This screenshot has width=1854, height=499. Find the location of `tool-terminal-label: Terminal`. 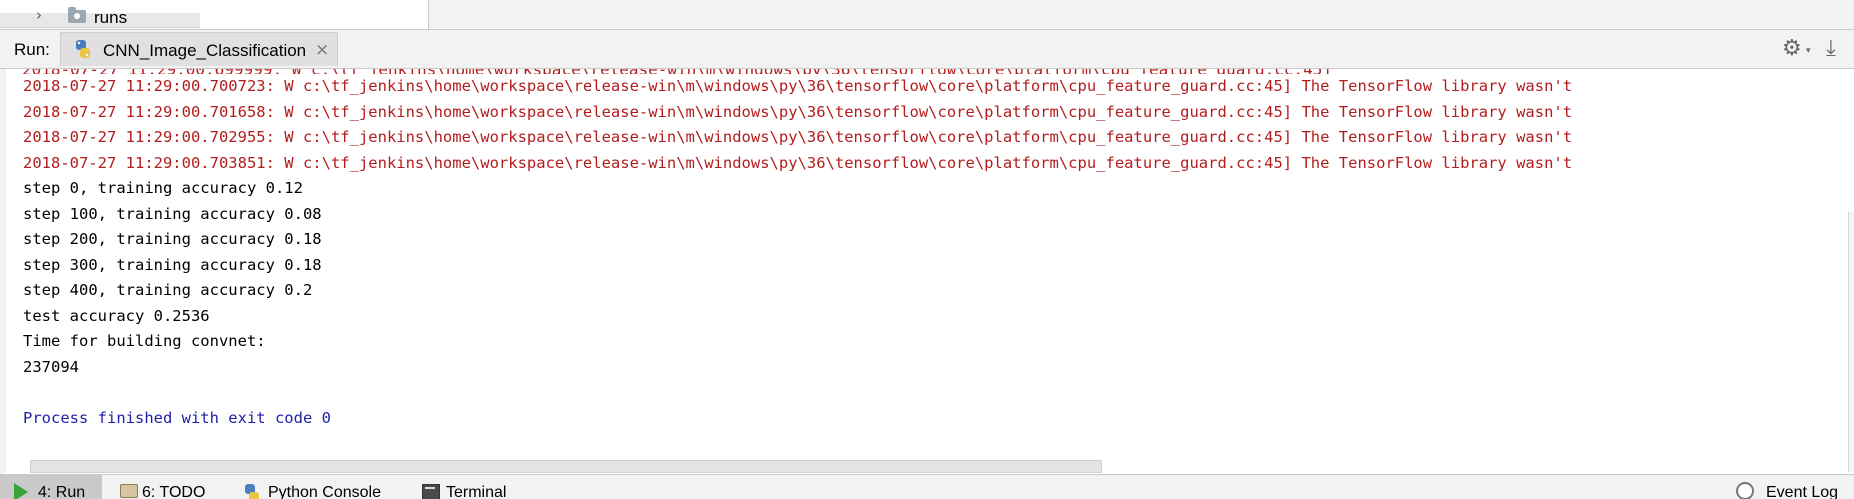

tool-terminal-label: Terminal is located at coordinates (476, 491).